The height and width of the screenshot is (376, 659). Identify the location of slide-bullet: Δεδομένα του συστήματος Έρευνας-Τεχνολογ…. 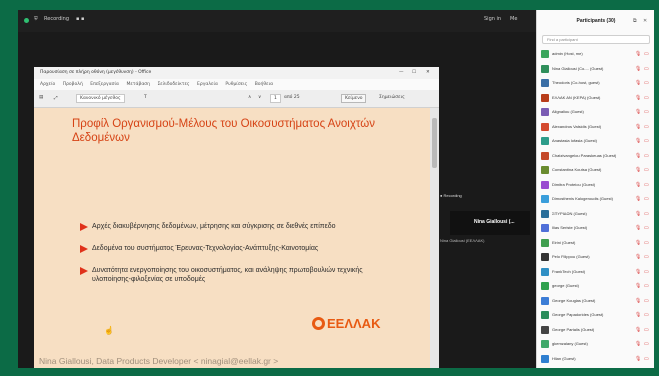
(231, 248).